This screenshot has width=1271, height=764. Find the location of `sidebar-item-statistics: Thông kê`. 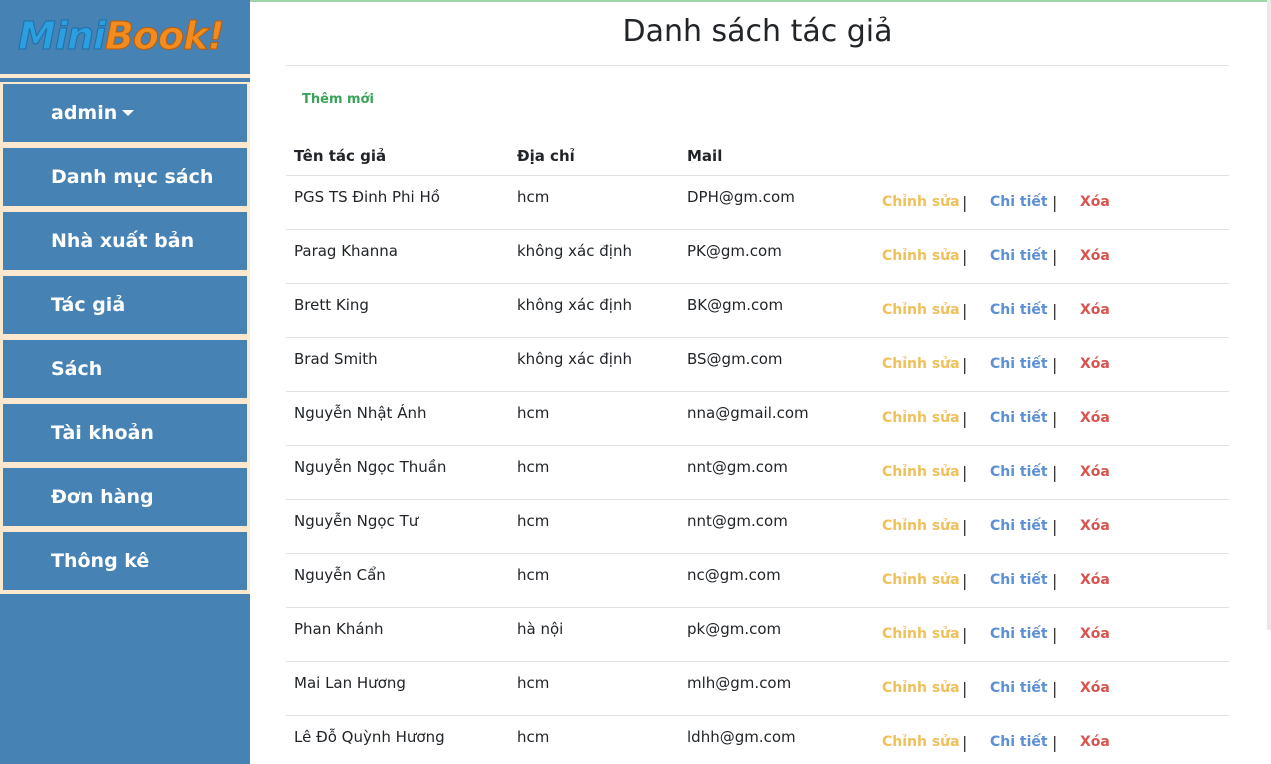

sidebar-item-statistics: Thông kê is located at coordinates (125, 562).